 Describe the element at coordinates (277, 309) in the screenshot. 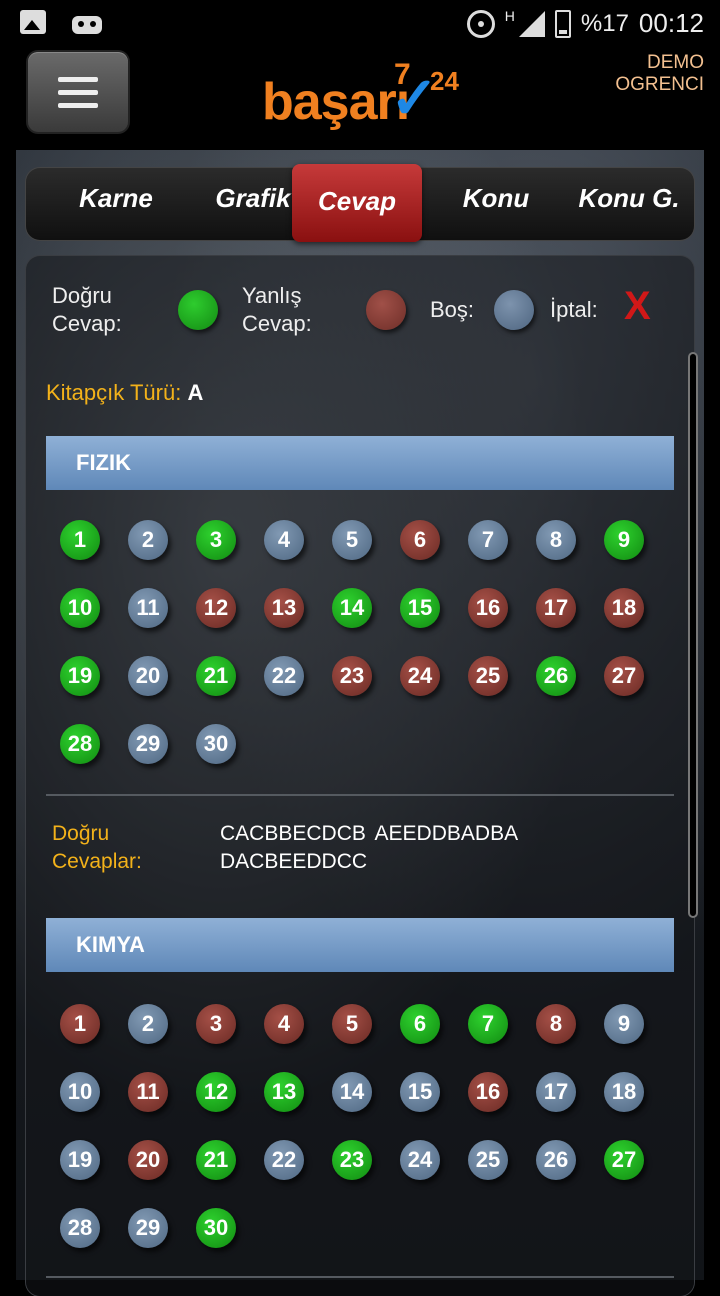

I see `legend-wrong-label: Yanlış Cevap:` at that location.